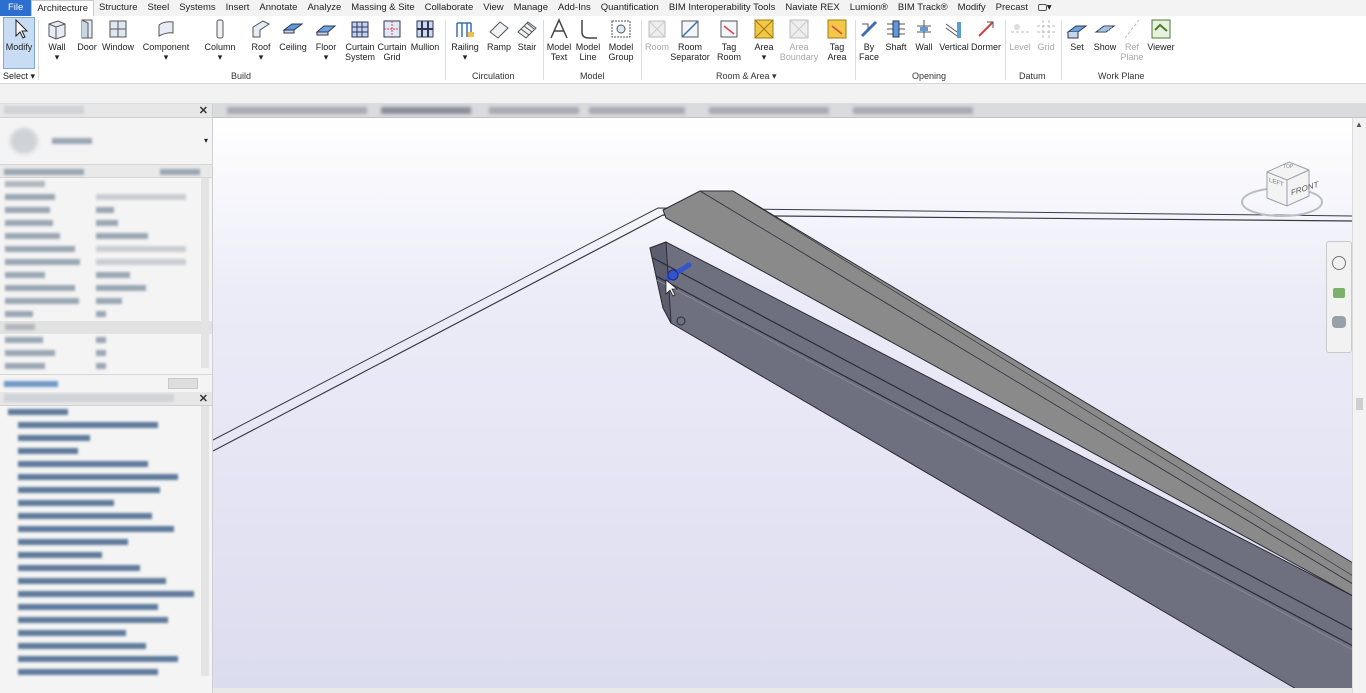  I want to click on menu-annotate: Annotate, so click(278, 8).